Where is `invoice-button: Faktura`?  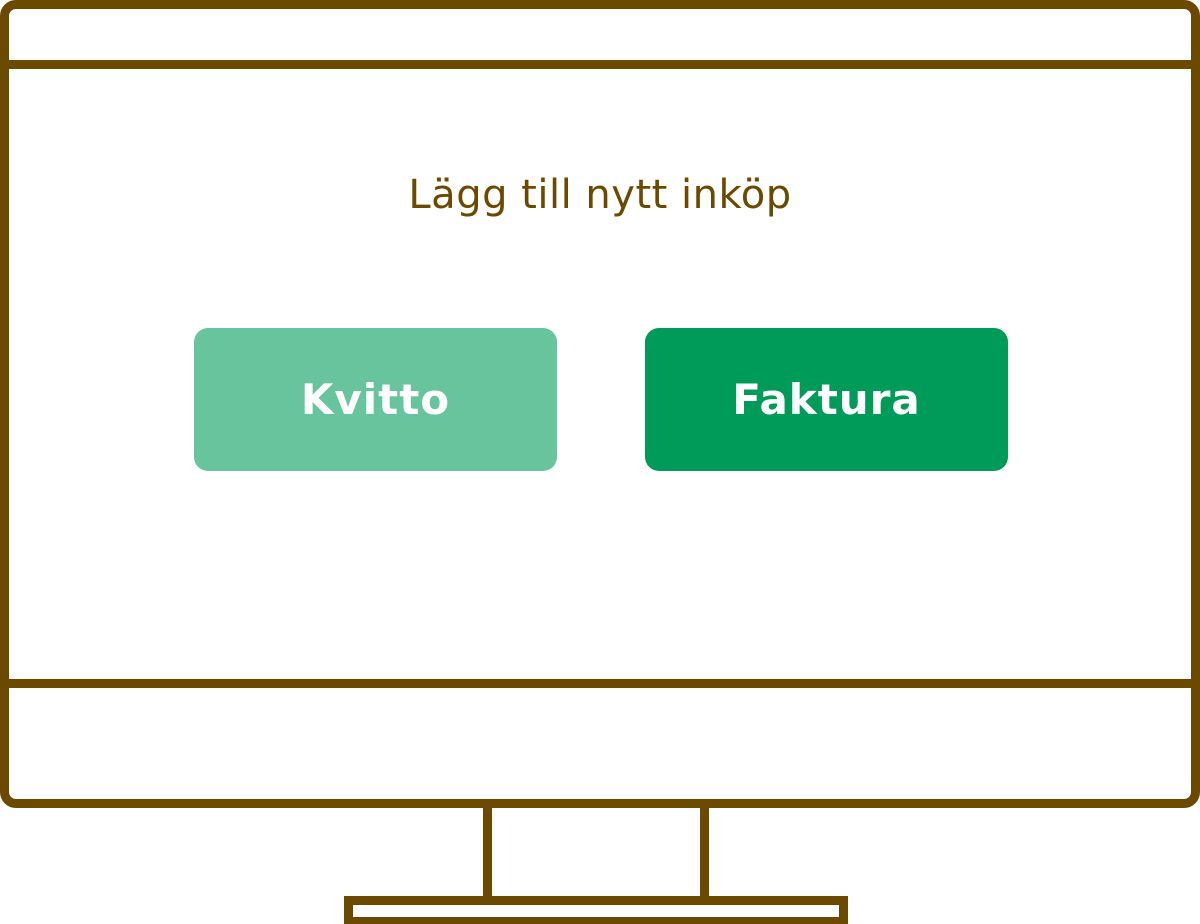
invoice-button: Faktura is located at coordinates (826, 399).